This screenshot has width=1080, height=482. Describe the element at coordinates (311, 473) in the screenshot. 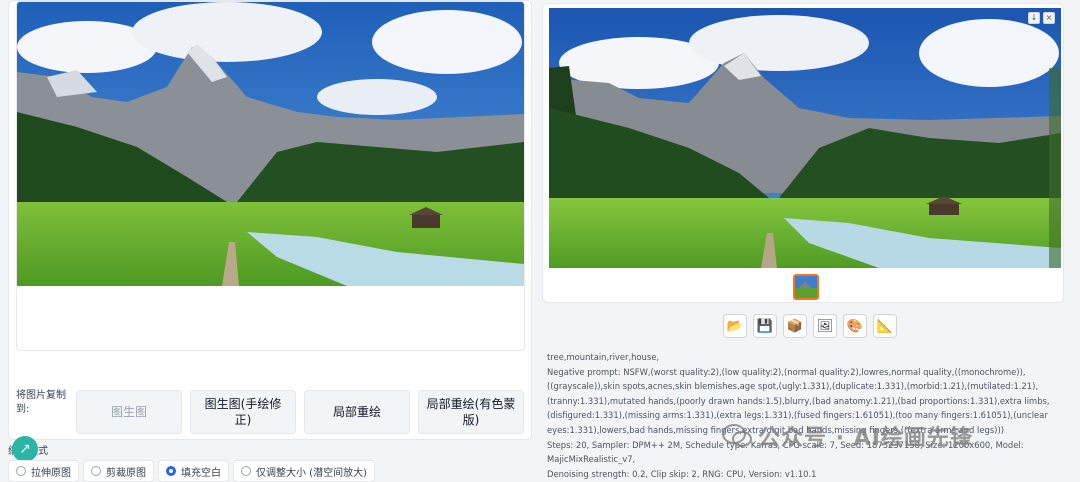

I see `resize-option-label: 仅调整大小 (潜空间放大)` at that location.